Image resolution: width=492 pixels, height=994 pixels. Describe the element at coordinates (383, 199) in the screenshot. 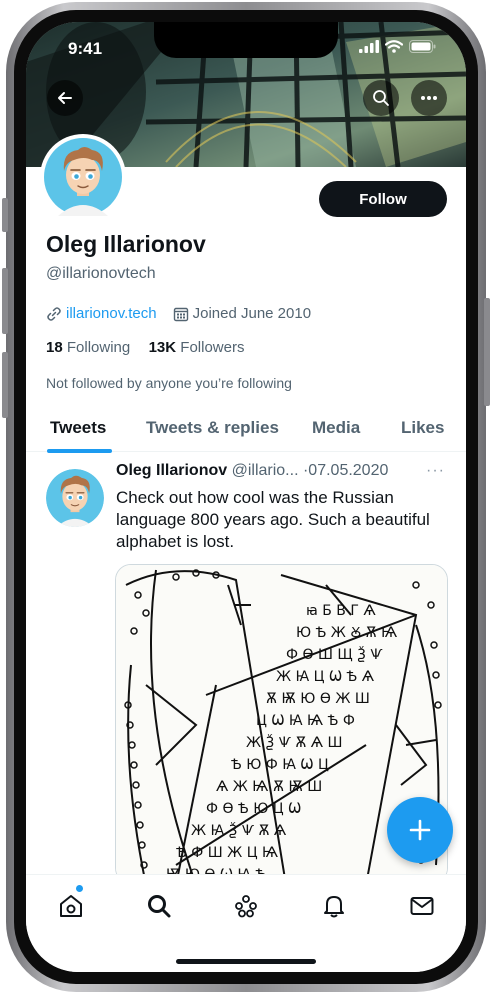

I see `follow-button: Follow` at that location.